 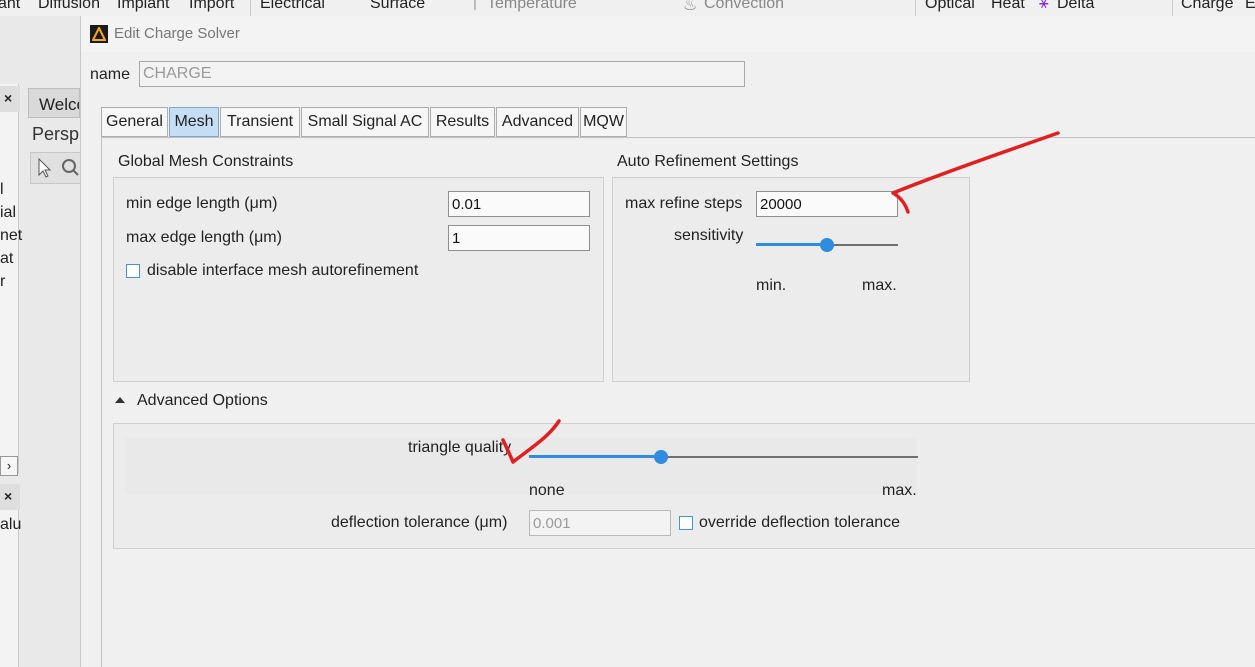 What do you see at coordinates (3, 281) in the screenshot?
I see `bg-panel-text: r` at bounding box center [3, 281].